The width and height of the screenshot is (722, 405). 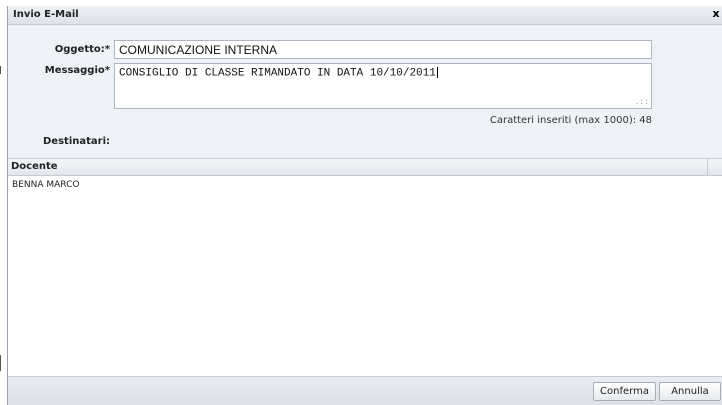 What do you see at coordinates (437, 72) in the screenshot?
I see `text-cursor` at bounding box center [437, 72].